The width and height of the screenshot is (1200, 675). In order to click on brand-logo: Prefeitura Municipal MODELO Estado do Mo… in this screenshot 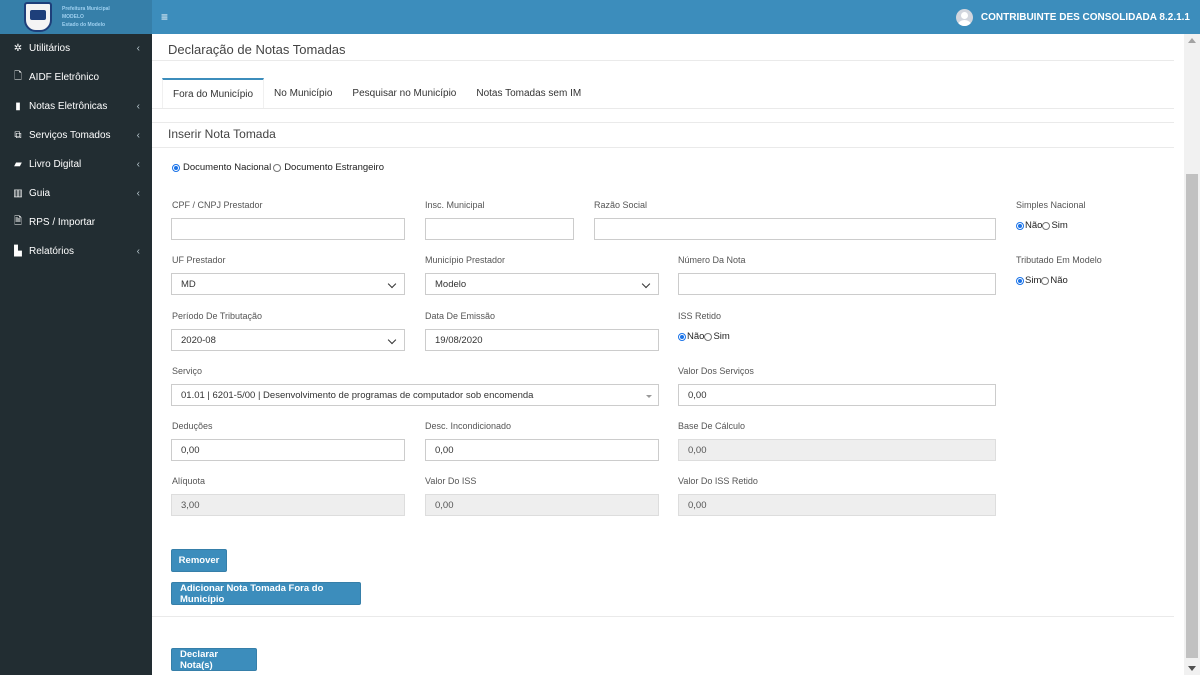, I will do `click(76, 17)`.